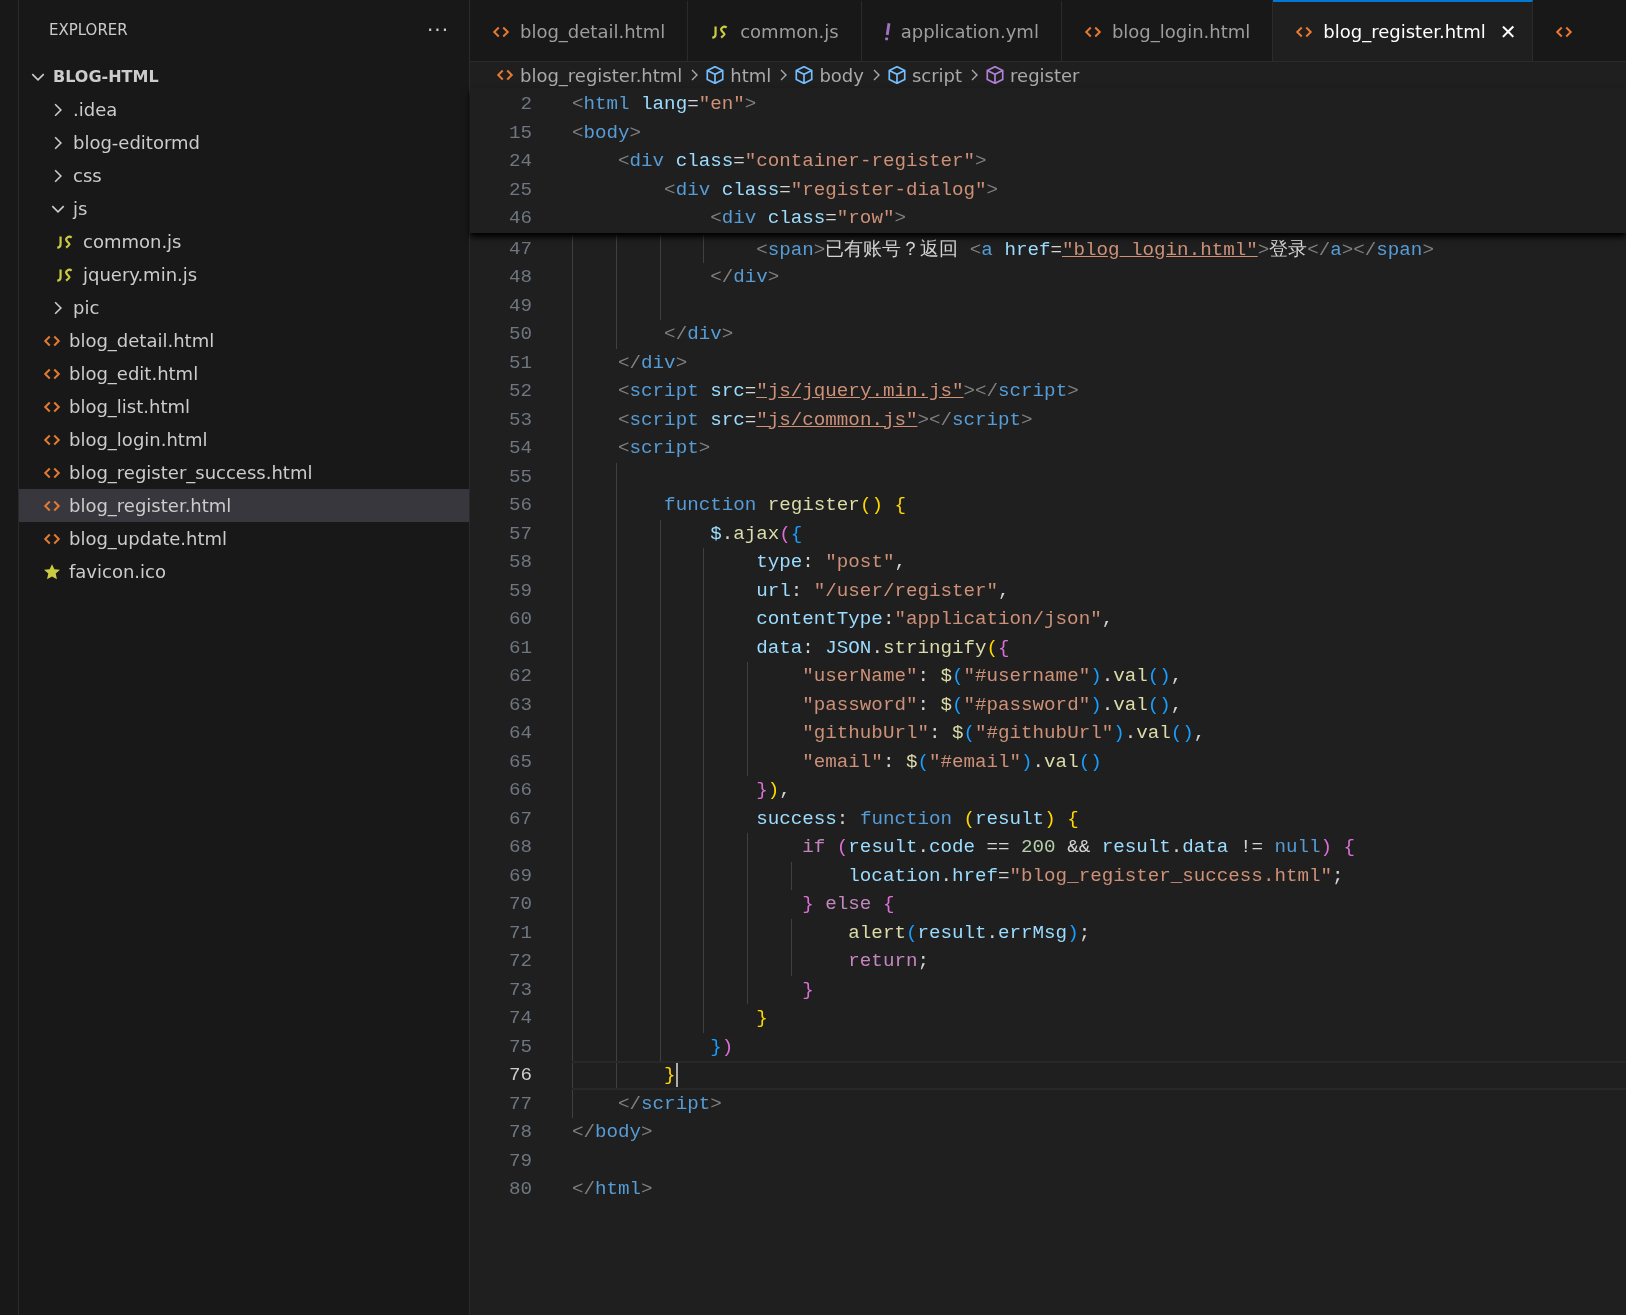 The width and height of the screenshot is (1626, 1315). What do you see at coordinates (807, 218) in the screenshot?
I see `code-line: <div class="row">` at bounding box center [807, 218].